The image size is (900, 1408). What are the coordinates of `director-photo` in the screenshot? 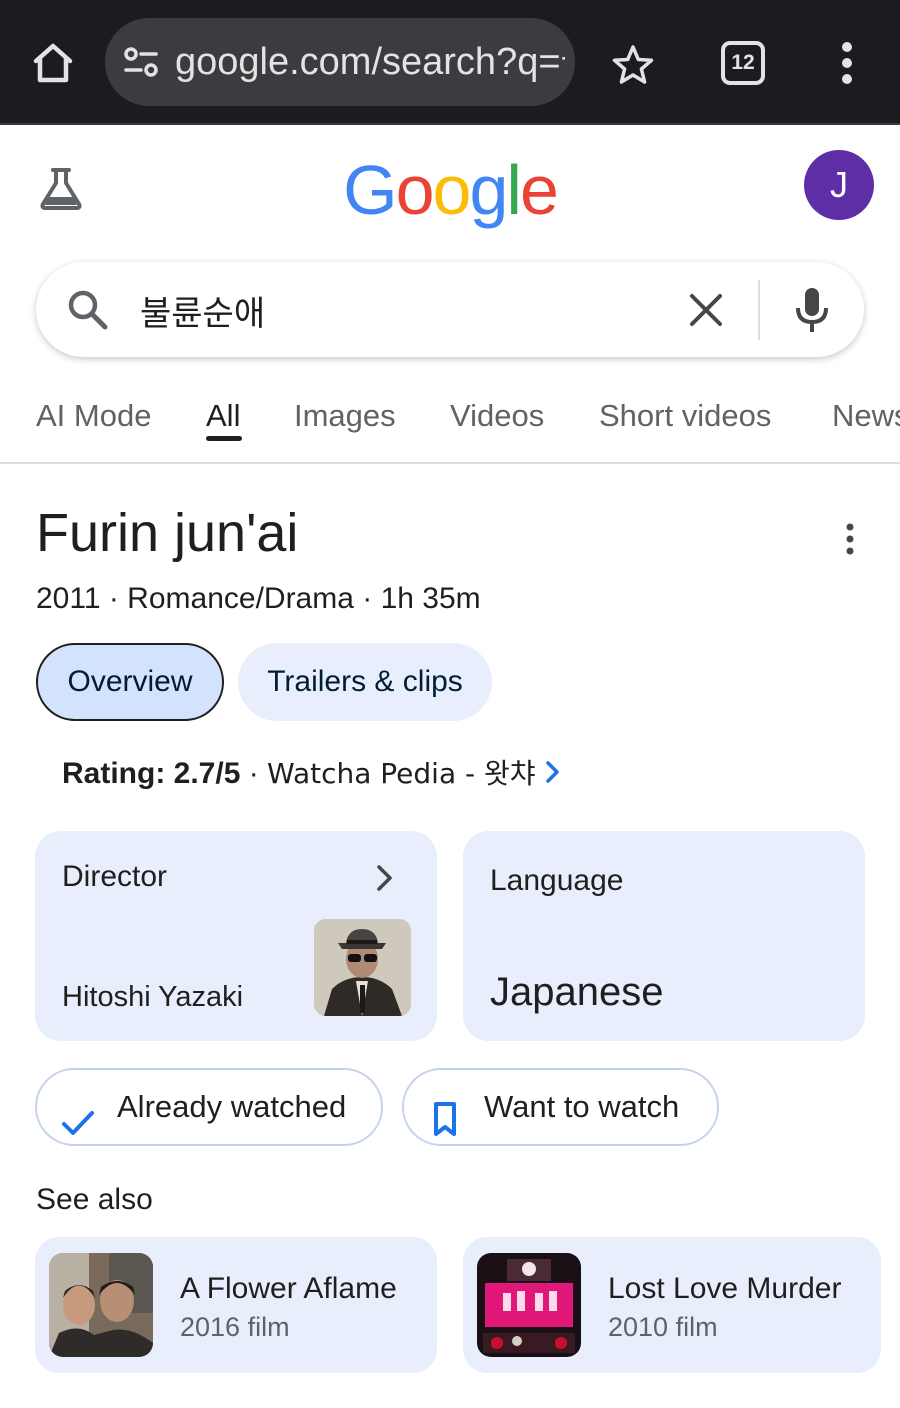 It's located at (362, 967).